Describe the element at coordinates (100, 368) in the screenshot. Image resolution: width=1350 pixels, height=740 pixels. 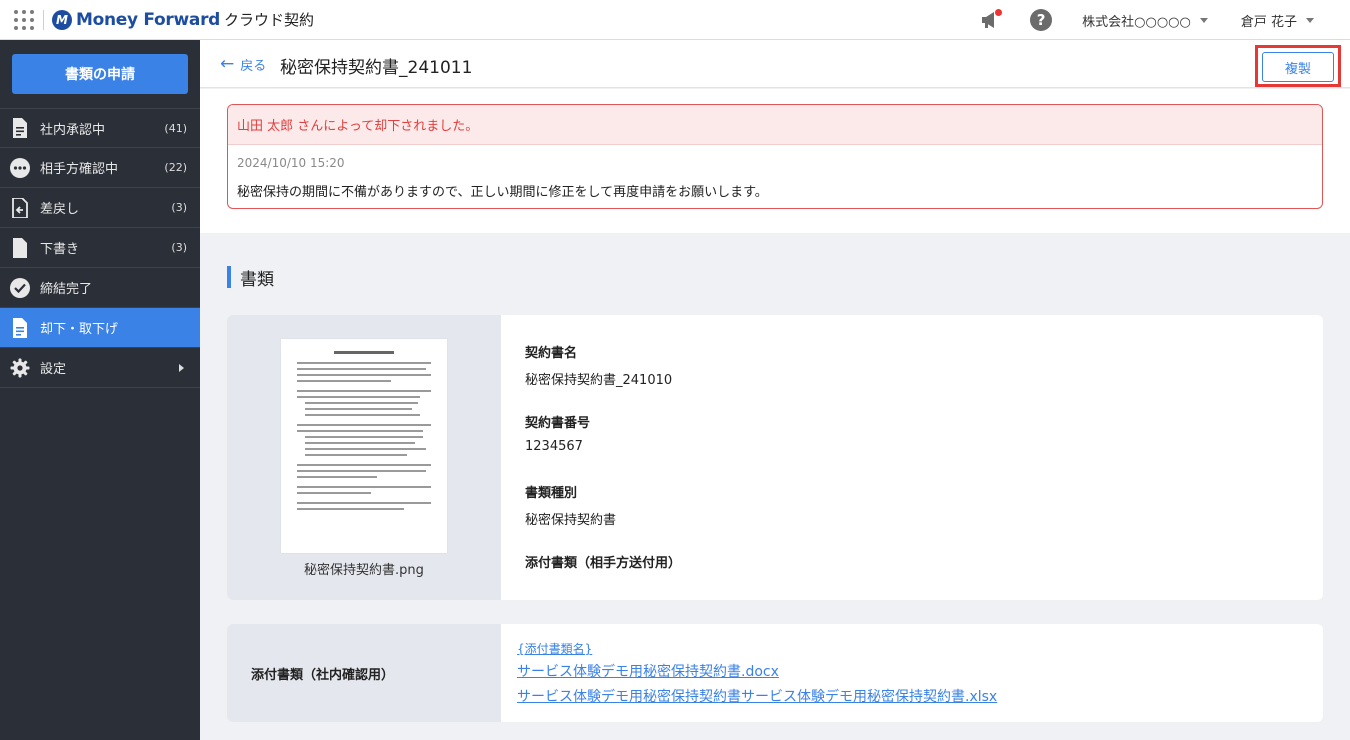
I see `sidebar-item-settings: 設定` at that location.